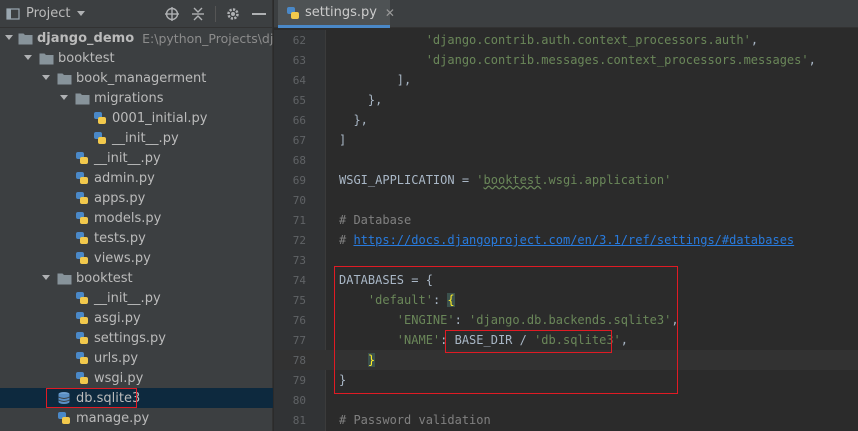  What do you see at coordinates (299, 200) in the screenshot?
I see `line-number: 70` at bounding box center [299, 200].